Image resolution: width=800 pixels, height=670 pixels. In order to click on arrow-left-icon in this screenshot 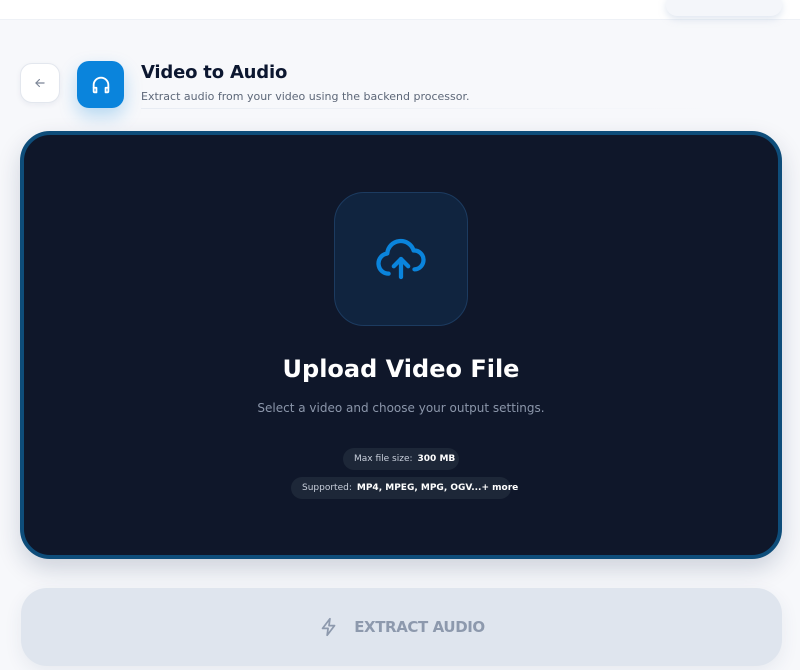, I will do `click(40, 83)`.